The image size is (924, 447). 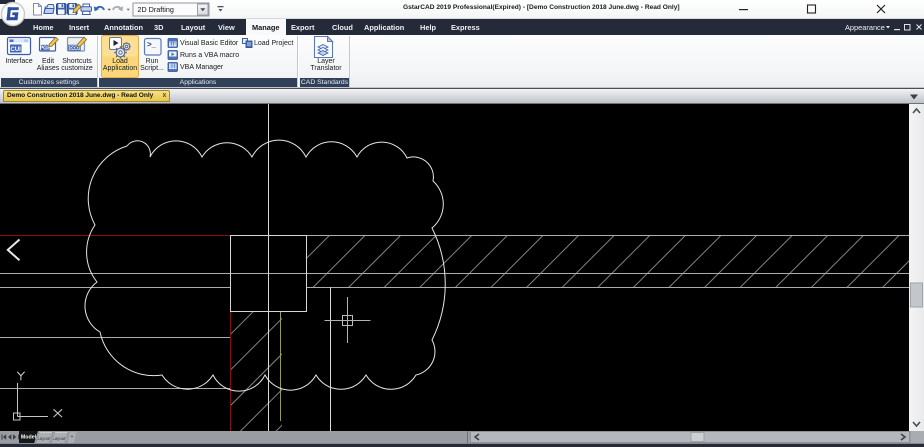 I want to click on svg-text: 2D Drafting, so click(x=156, y=9).